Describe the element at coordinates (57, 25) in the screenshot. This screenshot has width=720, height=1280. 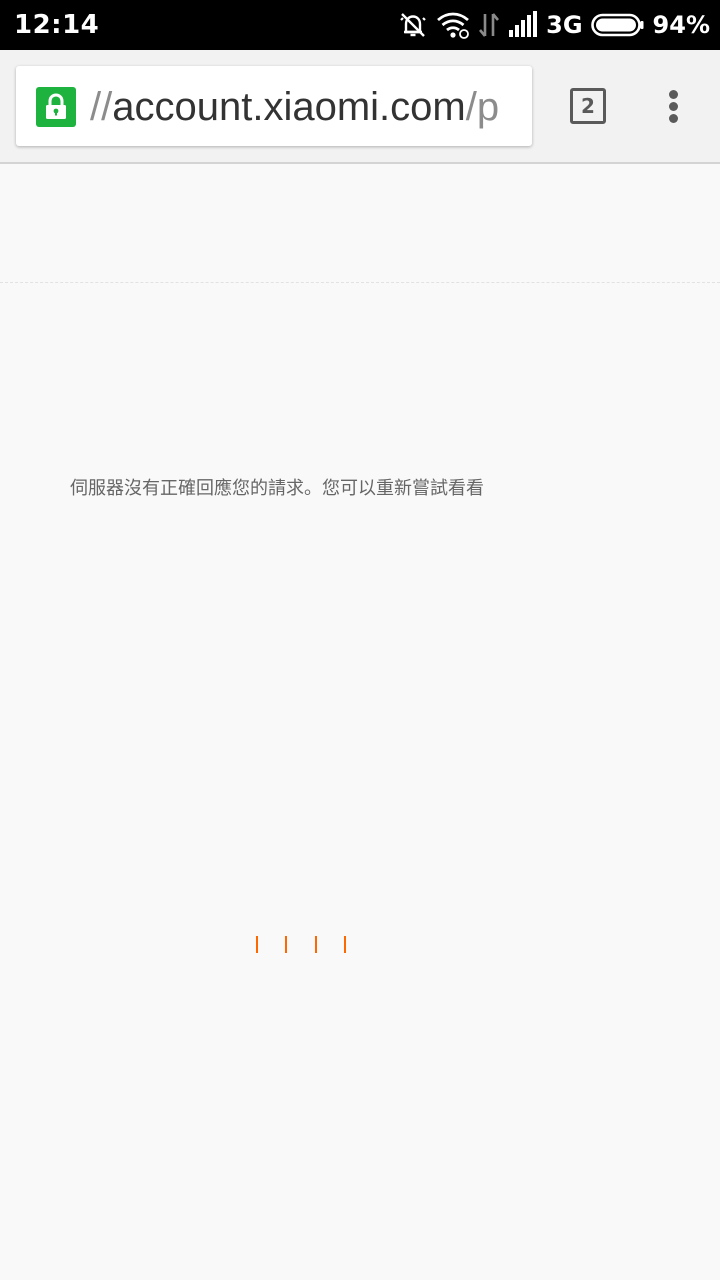
I see `status-time: 12:14` at that location.